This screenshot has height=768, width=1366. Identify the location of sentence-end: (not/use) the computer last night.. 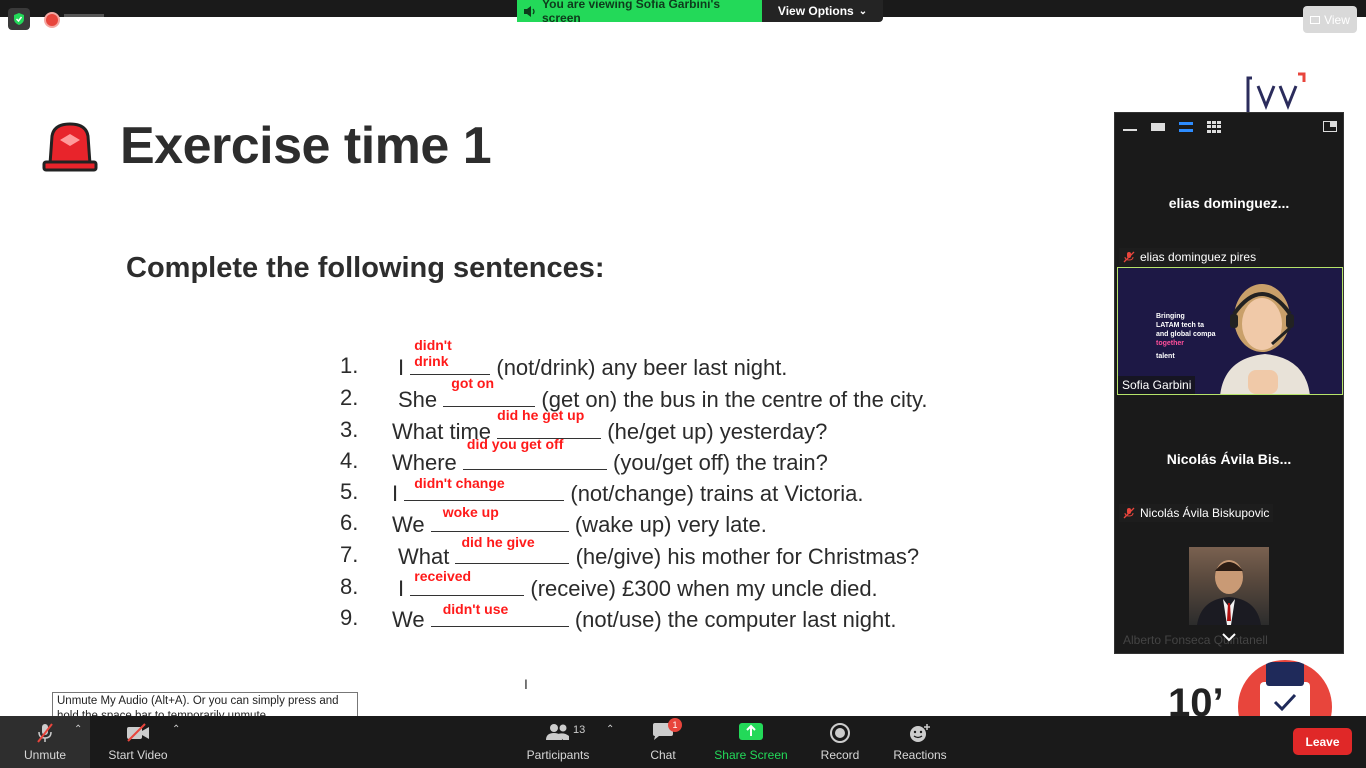
(735, 619).